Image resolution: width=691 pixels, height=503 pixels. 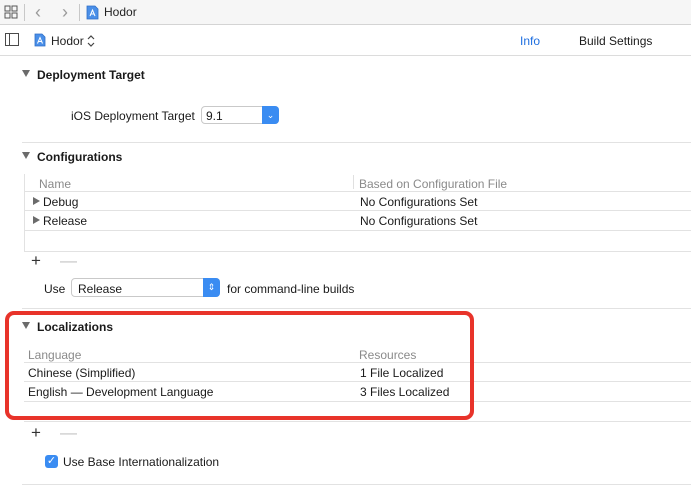 I want to click on column-header-name: Name, so click(x=55, y=184).